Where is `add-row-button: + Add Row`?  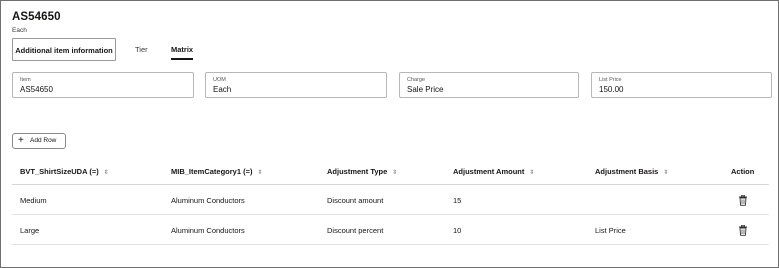
add-row-button: + Add Row is located at coordinates (39, 141).